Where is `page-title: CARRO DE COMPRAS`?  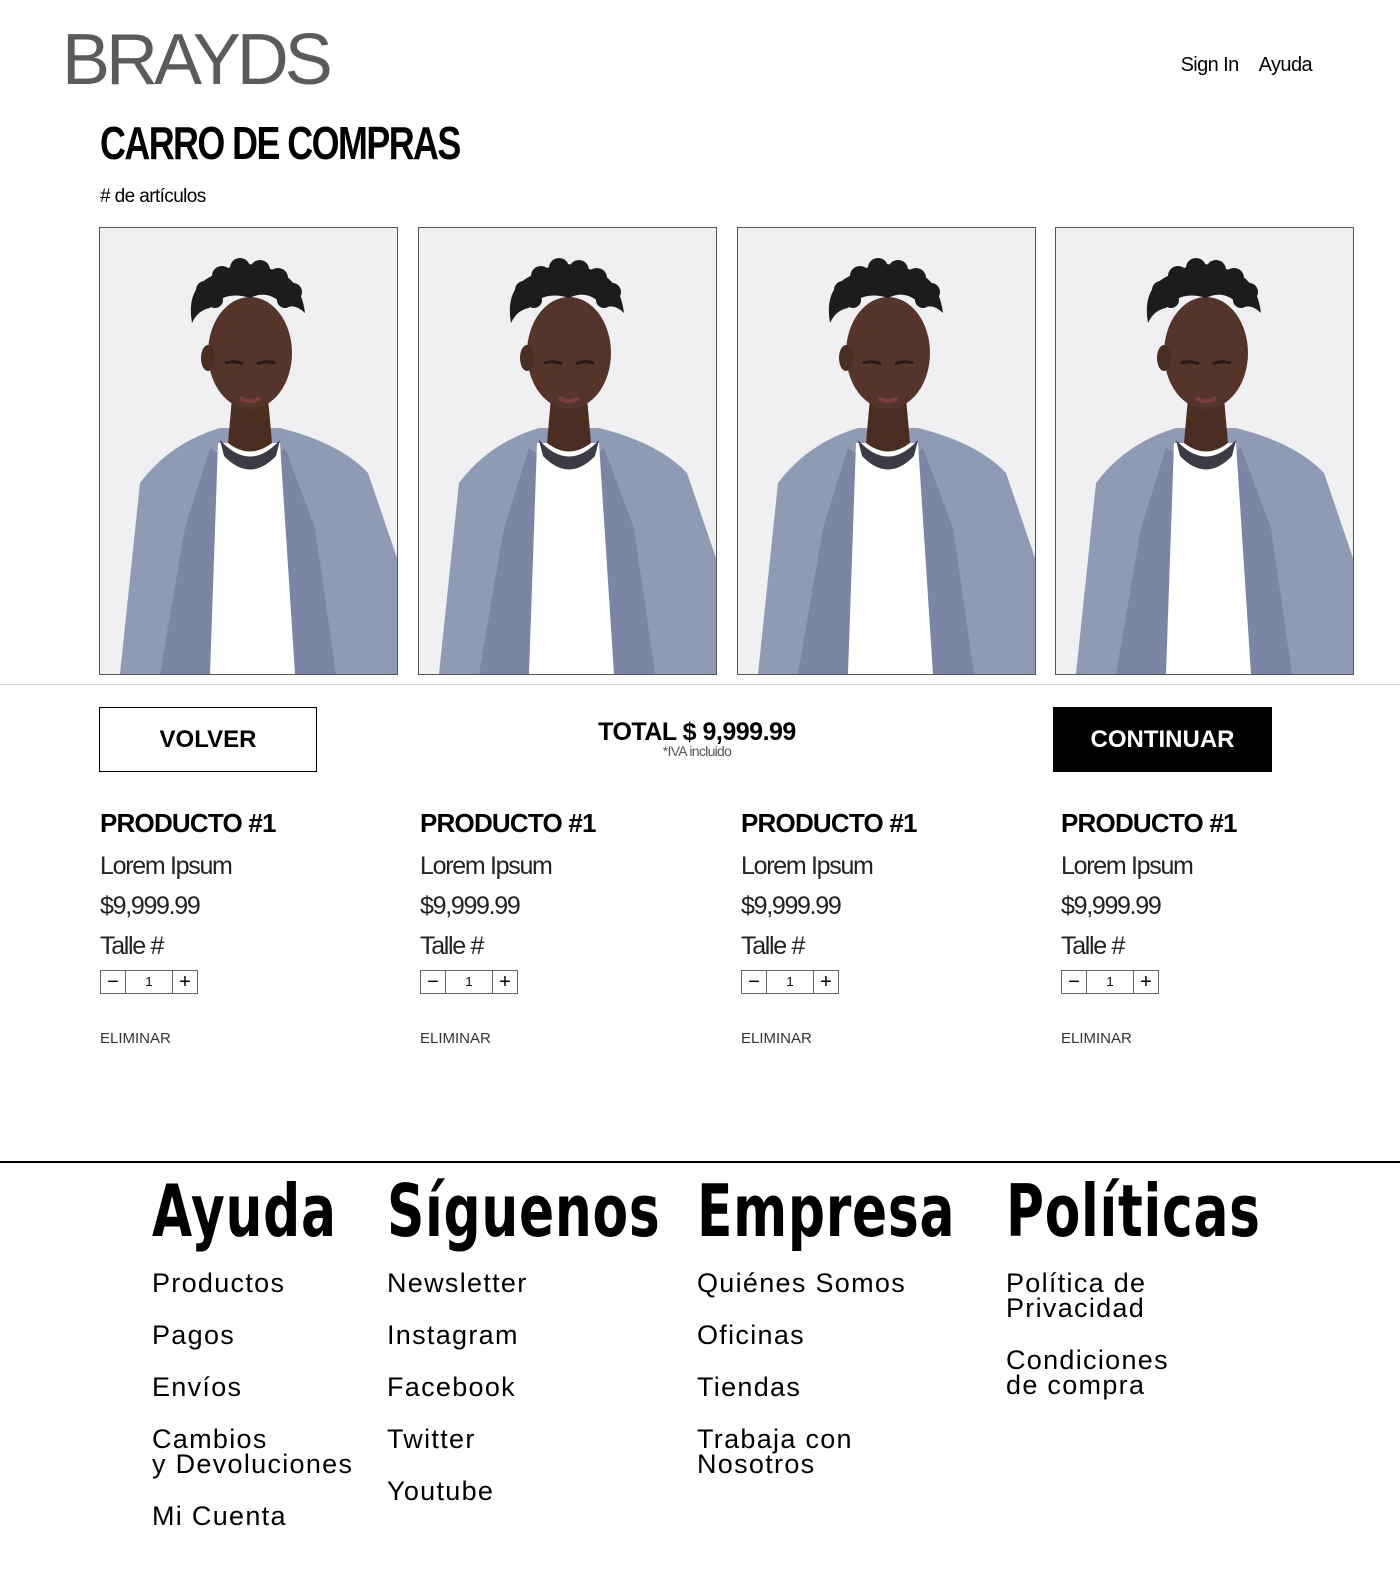
page-title: CARRO DE COMPRAS is located at coordinates (280, 143).